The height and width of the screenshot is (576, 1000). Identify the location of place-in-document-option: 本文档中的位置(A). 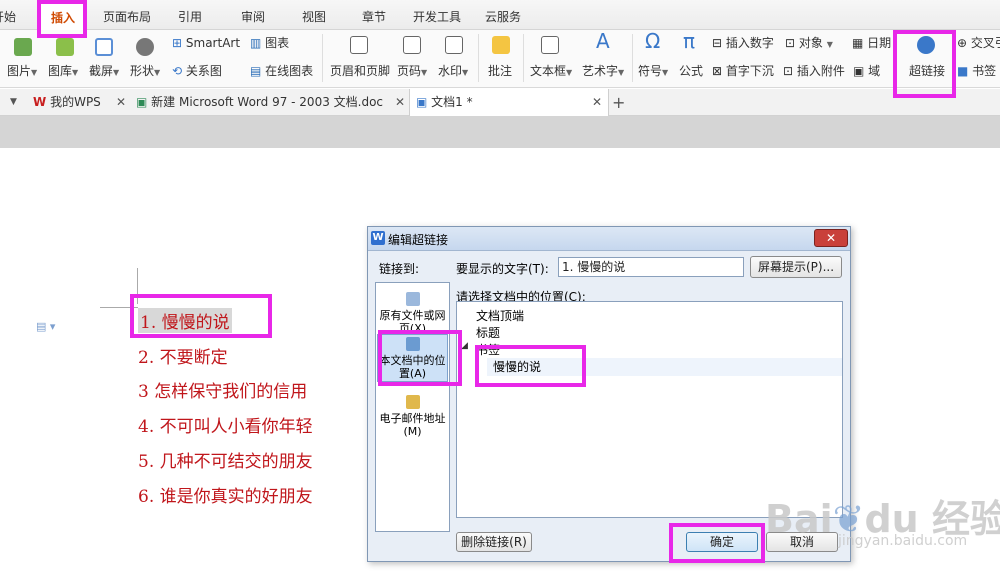
(412, 358).